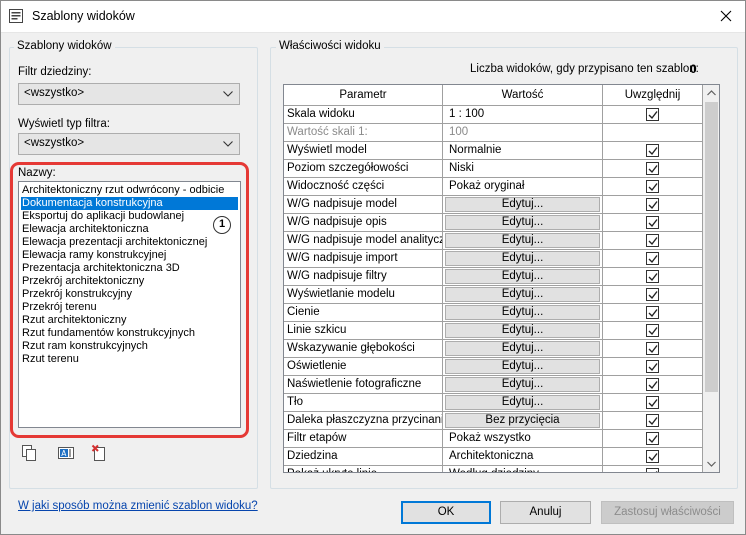 This screenshot has height=535, width=746. What do you see at coordinates (523, 115) in the screenshot?
I see `value-cell: 1 : 100` at bounding box center [523, 115].